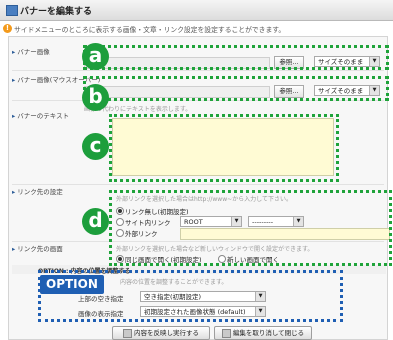  Describe the element at coordinates (56, 12) in the screenshot. I see `window-title: バナーを編集する` at that location.